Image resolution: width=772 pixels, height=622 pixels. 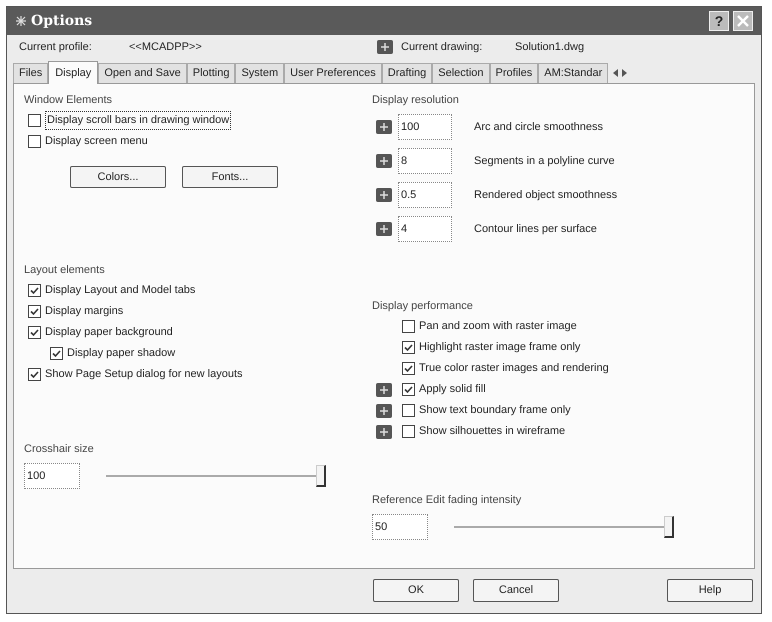 What do you see at coordinates (259, 73) in the screenshot?
I see `tab: System` at bounding box center [259, 73].